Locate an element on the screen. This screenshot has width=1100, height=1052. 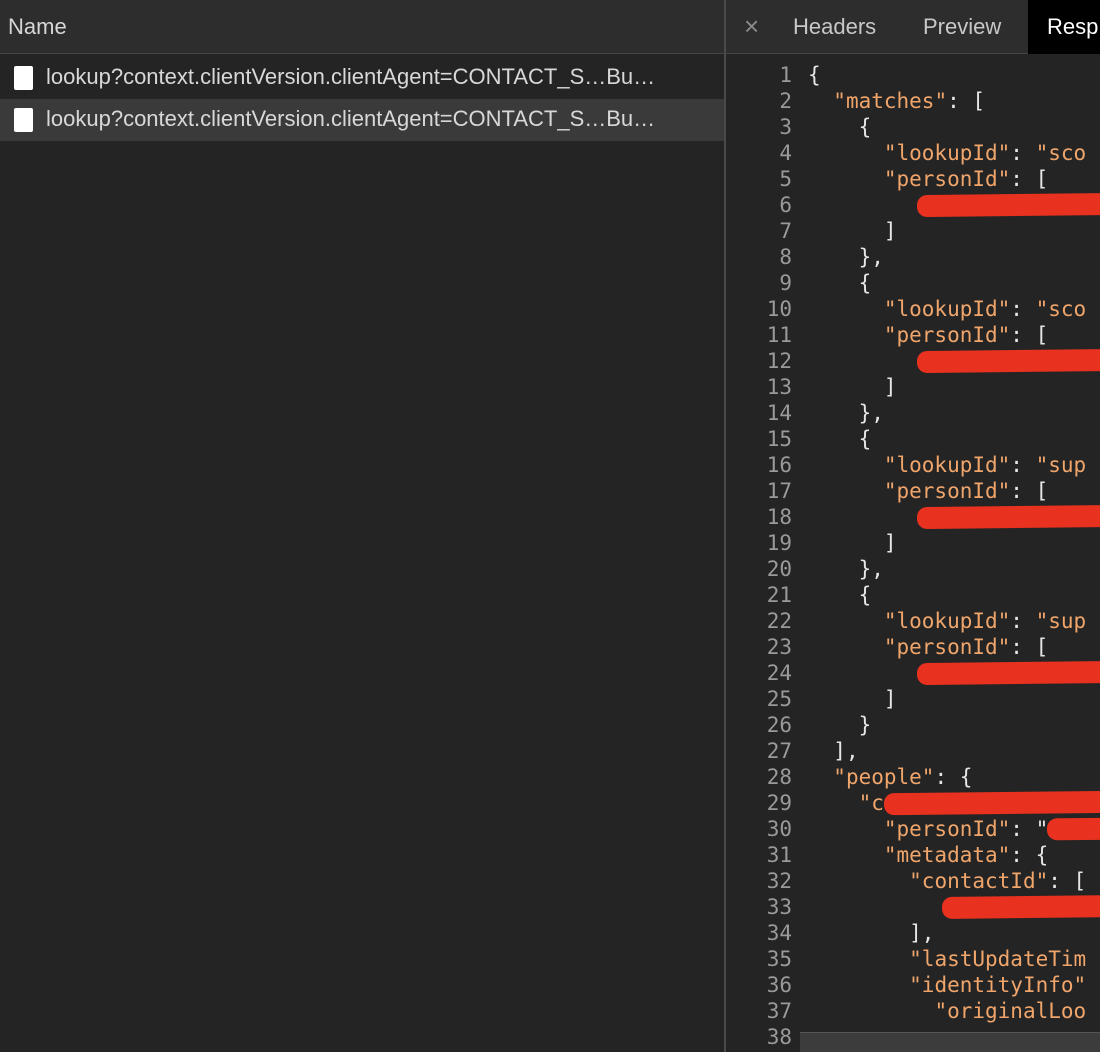
line-number: 31 is located at coordinates (779, 855).